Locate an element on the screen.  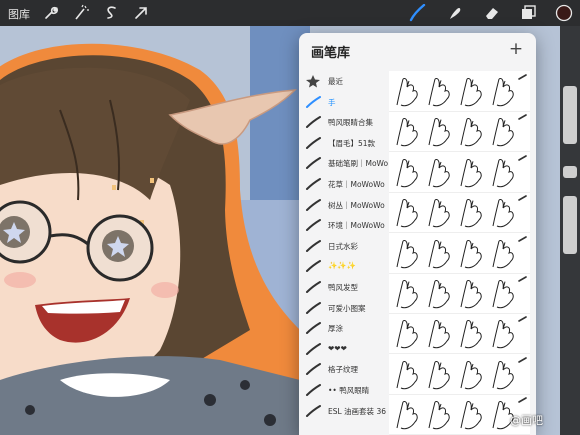
brush-category-item: 最近 is located at coordinates (343, 81).